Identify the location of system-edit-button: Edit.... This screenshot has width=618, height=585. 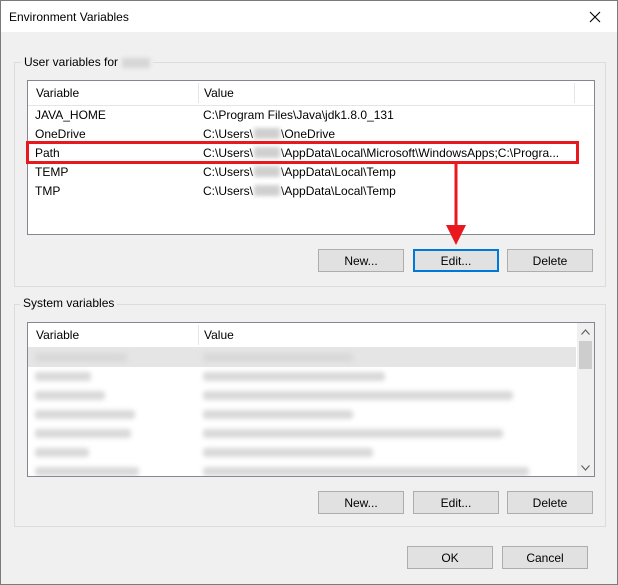
(456, 502).